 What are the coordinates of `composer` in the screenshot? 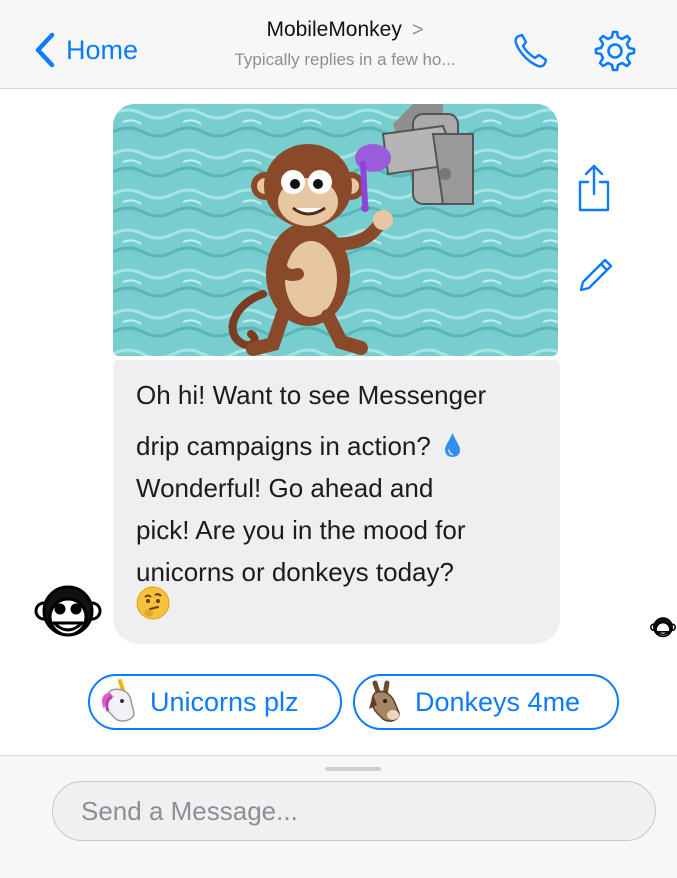 It's located at (338, 816).